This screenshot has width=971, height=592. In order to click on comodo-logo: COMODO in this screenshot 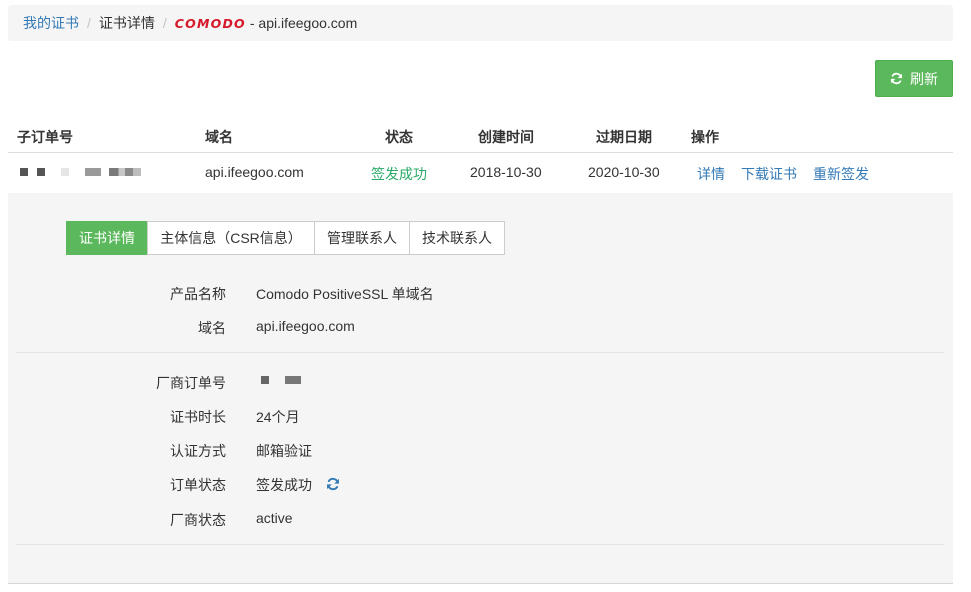, I will do `click(210, 23)`.